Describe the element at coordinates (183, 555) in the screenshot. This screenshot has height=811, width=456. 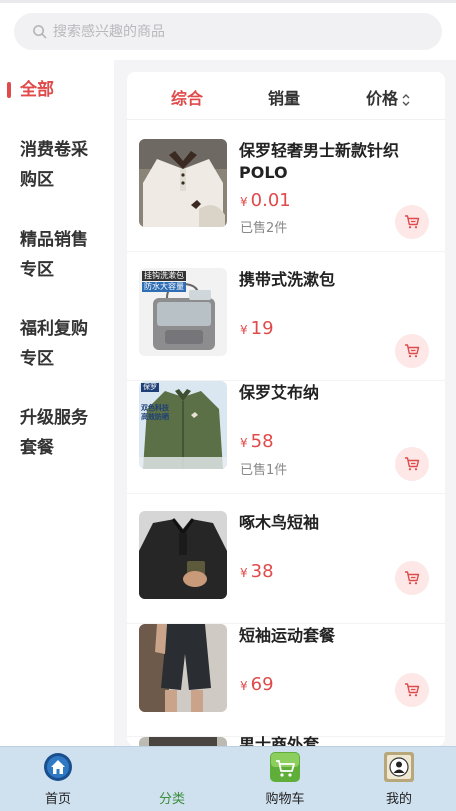
I see `product-image-black-polo` at that location.